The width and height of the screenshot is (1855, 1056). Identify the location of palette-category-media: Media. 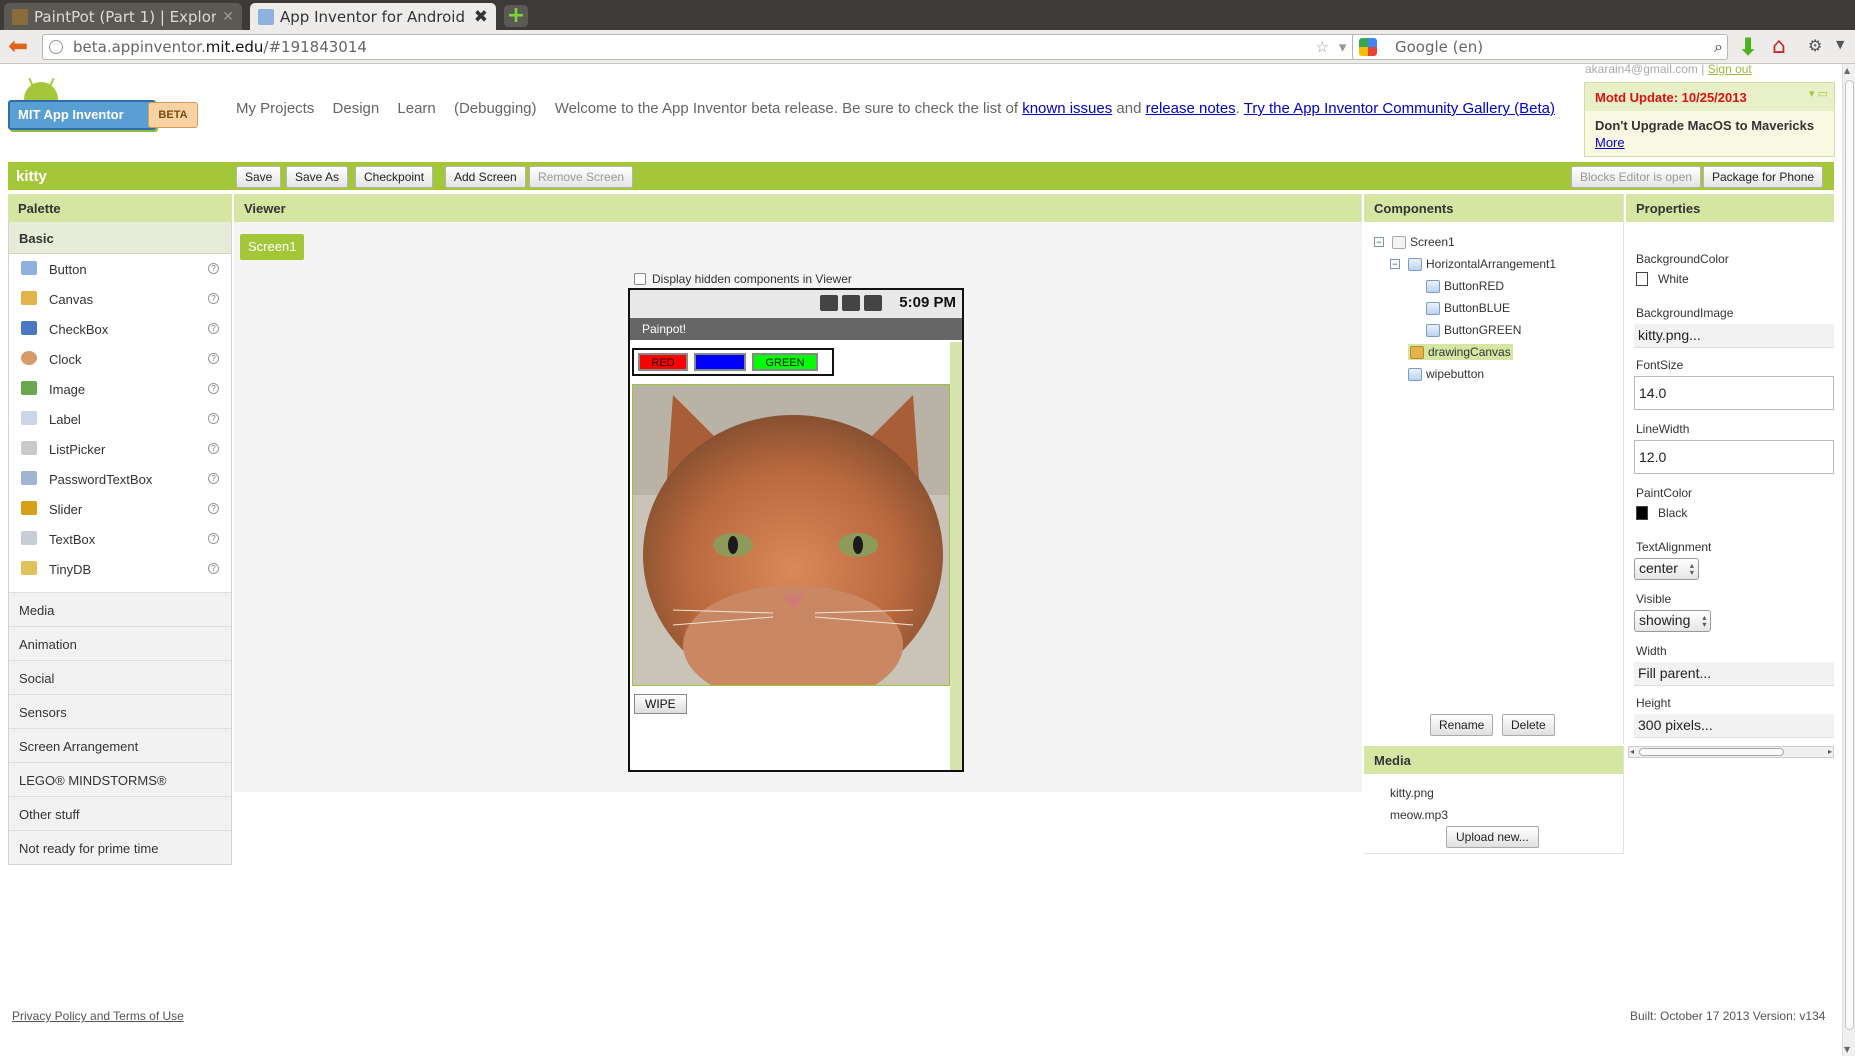
(120, 609).